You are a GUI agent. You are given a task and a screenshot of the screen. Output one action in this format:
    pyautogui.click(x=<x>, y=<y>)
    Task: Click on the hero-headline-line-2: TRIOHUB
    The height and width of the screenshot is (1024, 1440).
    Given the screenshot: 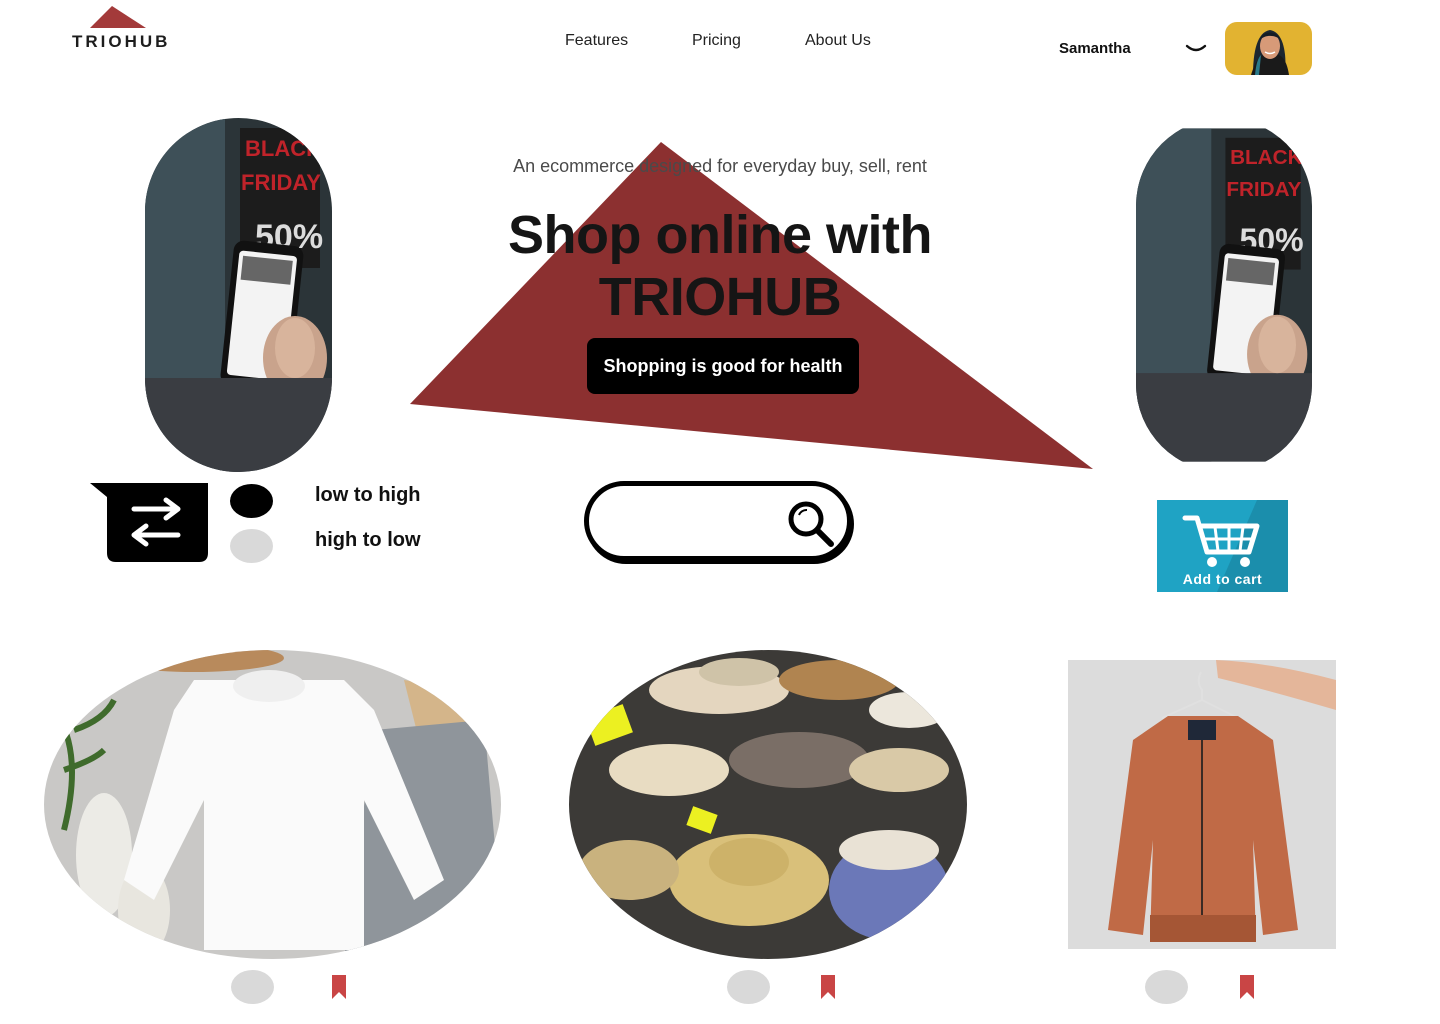 What is the action you would take?
    pyautogui.click(x=720, y=297)
    